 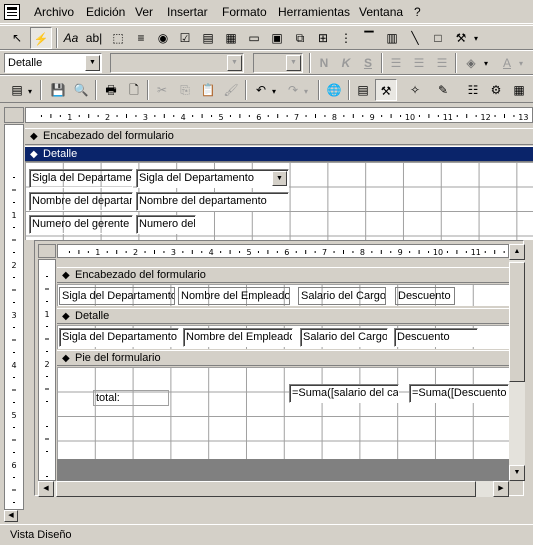 What do you see at coordinates (268, 516) in the screenshot?
I see `main-horizontal-scrollbar: ◀` at bounding box center [268, 516].